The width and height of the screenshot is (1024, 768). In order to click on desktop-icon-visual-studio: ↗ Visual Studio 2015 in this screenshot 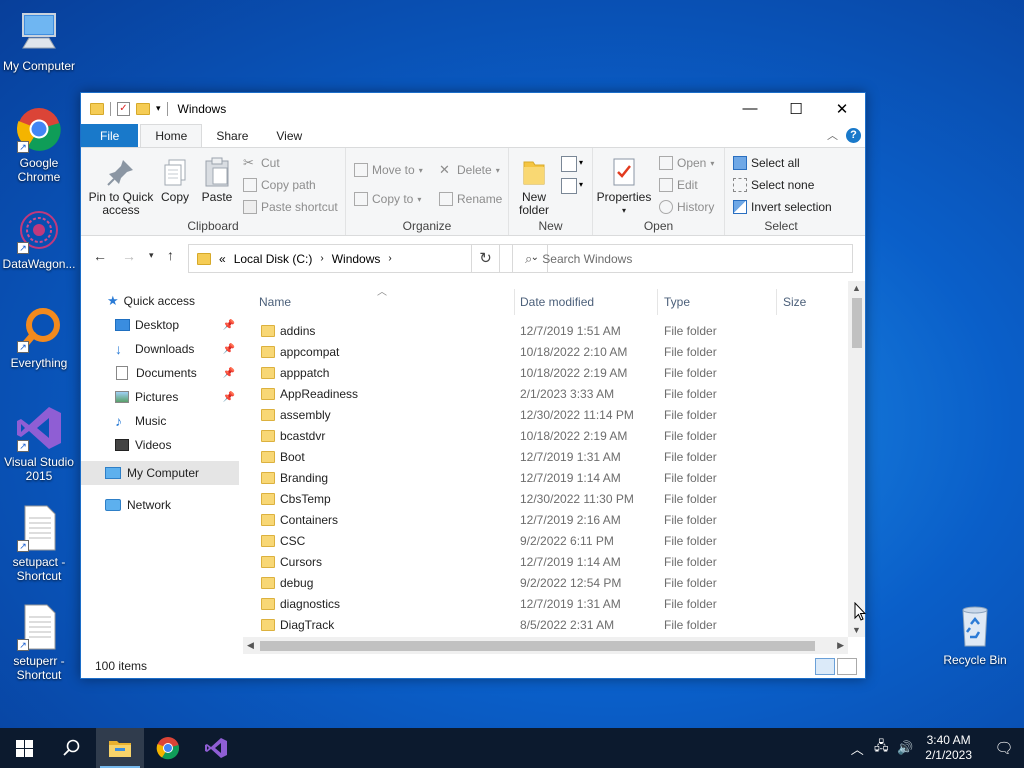, I will do `click(39, 443)`.